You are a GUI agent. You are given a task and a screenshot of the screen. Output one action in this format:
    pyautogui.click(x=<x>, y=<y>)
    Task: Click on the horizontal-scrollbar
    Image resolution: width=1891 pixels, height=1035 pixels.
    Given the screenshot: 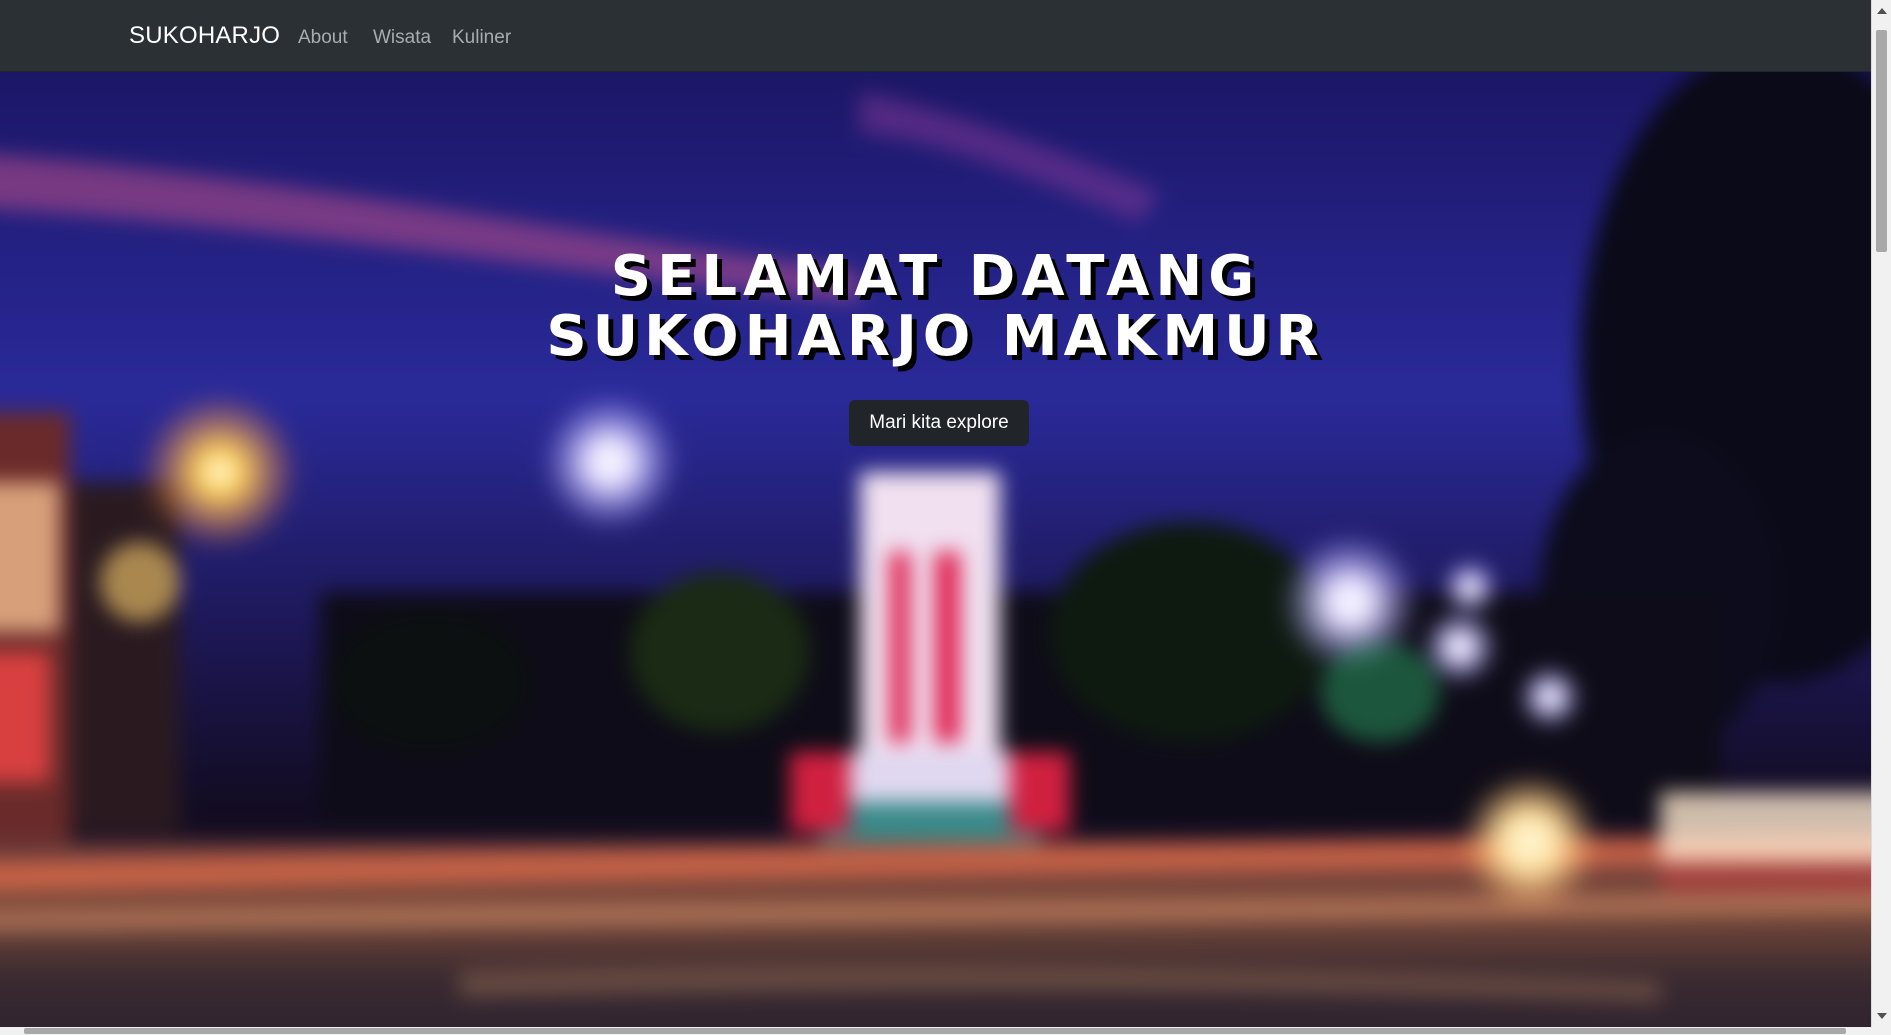 What is the action you would take?
    pyautogui.click(x=945, y=1031)
    